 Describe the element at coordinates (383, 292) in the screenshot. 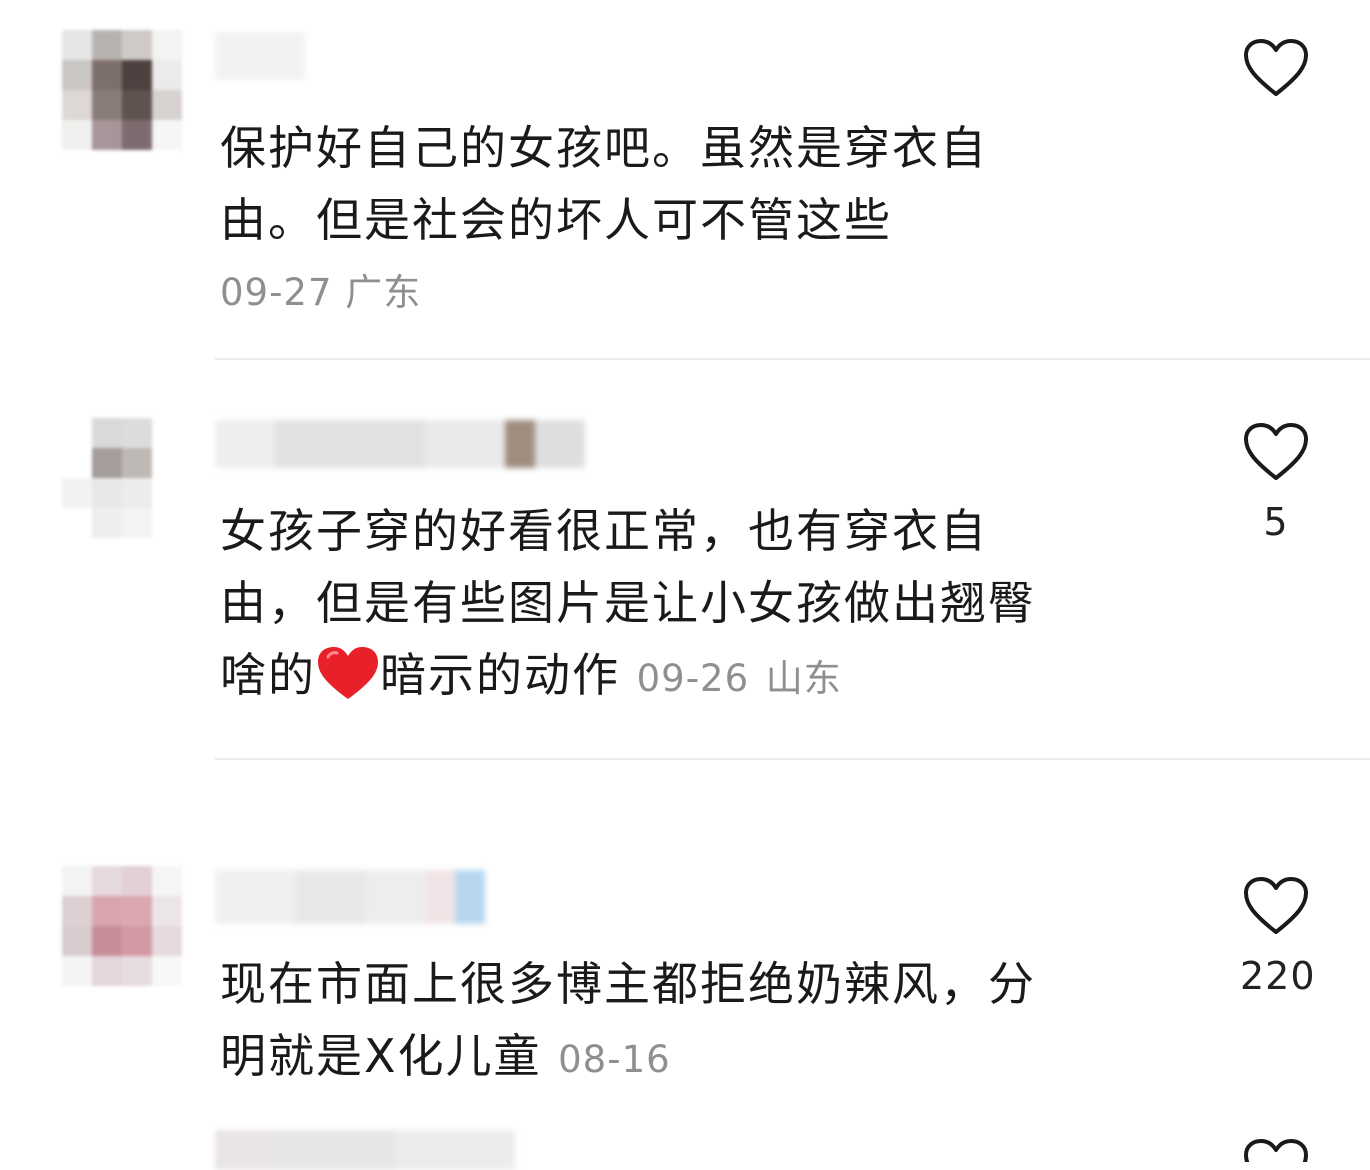

I see `comment-location: 广东` at that location.